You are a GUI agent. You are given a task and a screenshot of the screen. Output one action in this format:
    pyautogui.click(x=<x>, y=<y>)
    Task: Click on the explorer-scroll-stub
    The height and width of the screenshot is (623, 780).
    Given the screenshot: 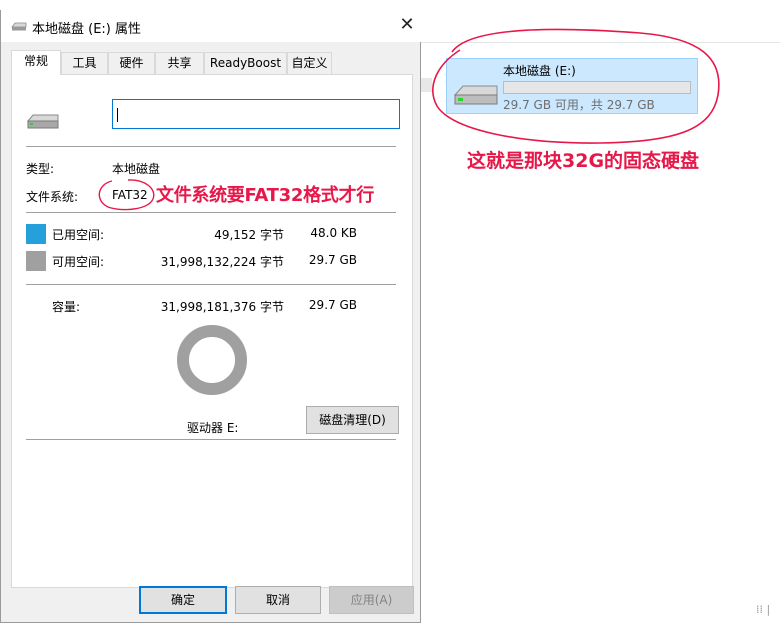 What is the action you would take?
    pyautogui.click(x=426, y=85)
    